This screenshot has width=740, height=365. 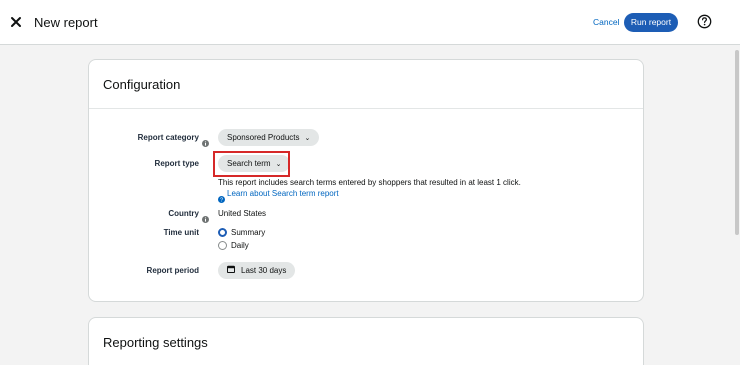 I want to click on country-value: United States, so click(x=242, y=213).